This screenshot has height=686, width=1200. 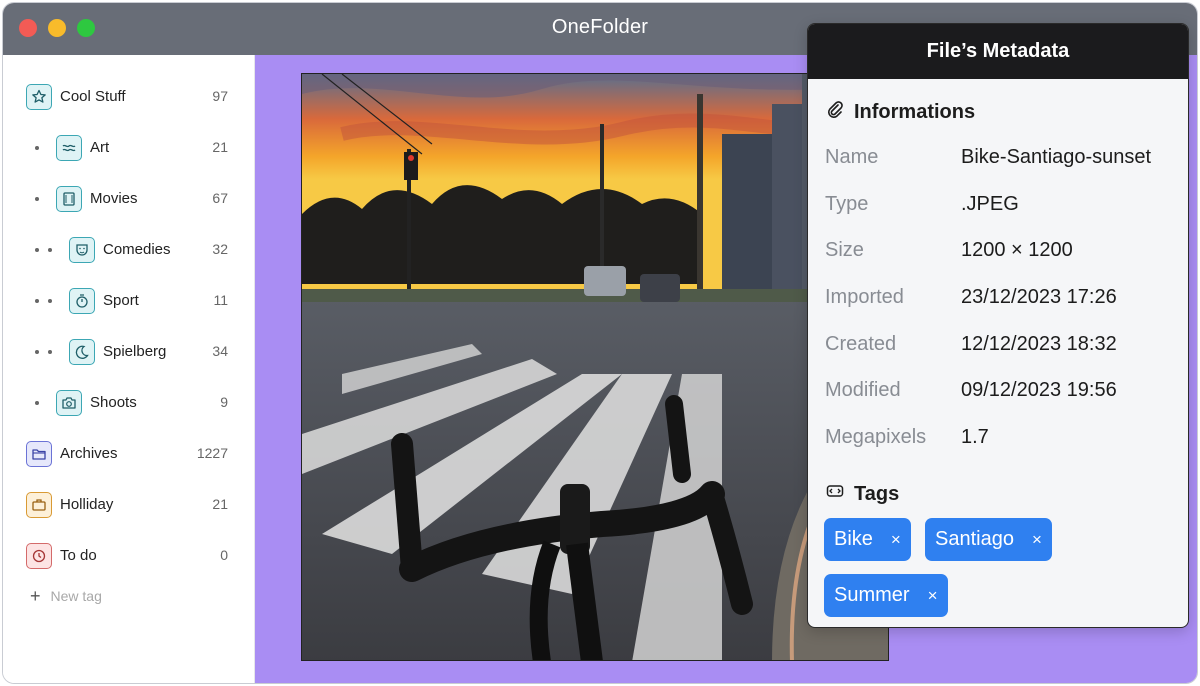 I want to click on meta-row-imported: Imported 23/12/2023 17:26, so click(x=1000, y=297).